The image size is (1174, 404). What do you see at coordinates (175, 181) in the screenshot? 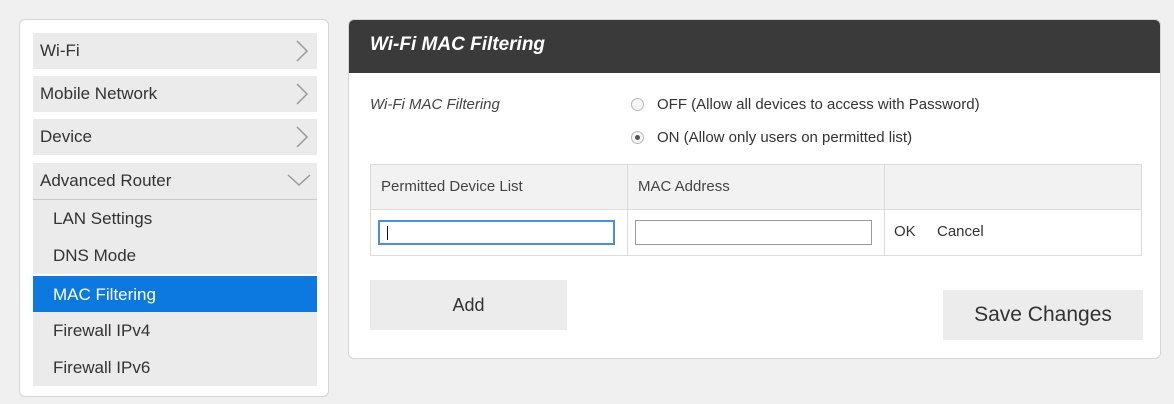
I see `sidebar-item-advanced-router: Advanced Router` at bounding box center [175, 181].